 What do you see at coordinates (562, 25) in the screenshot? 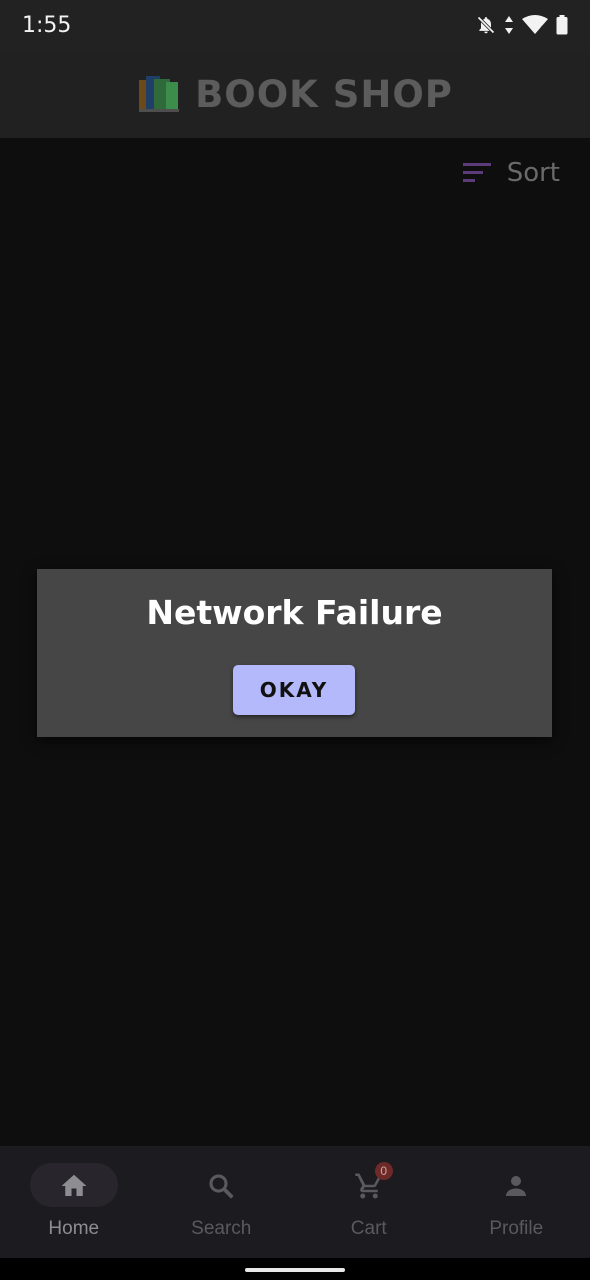
I see `battery-icon` at bounding box center [562, 25].